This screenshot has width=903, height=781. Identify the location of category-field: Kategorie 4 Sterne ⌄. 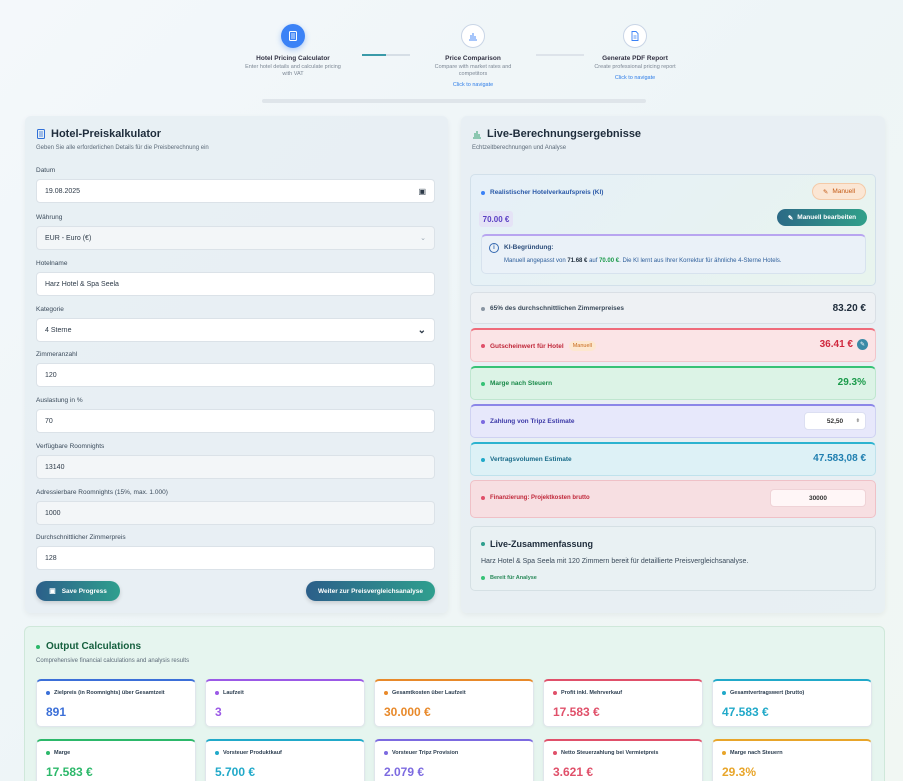
(235, 324).